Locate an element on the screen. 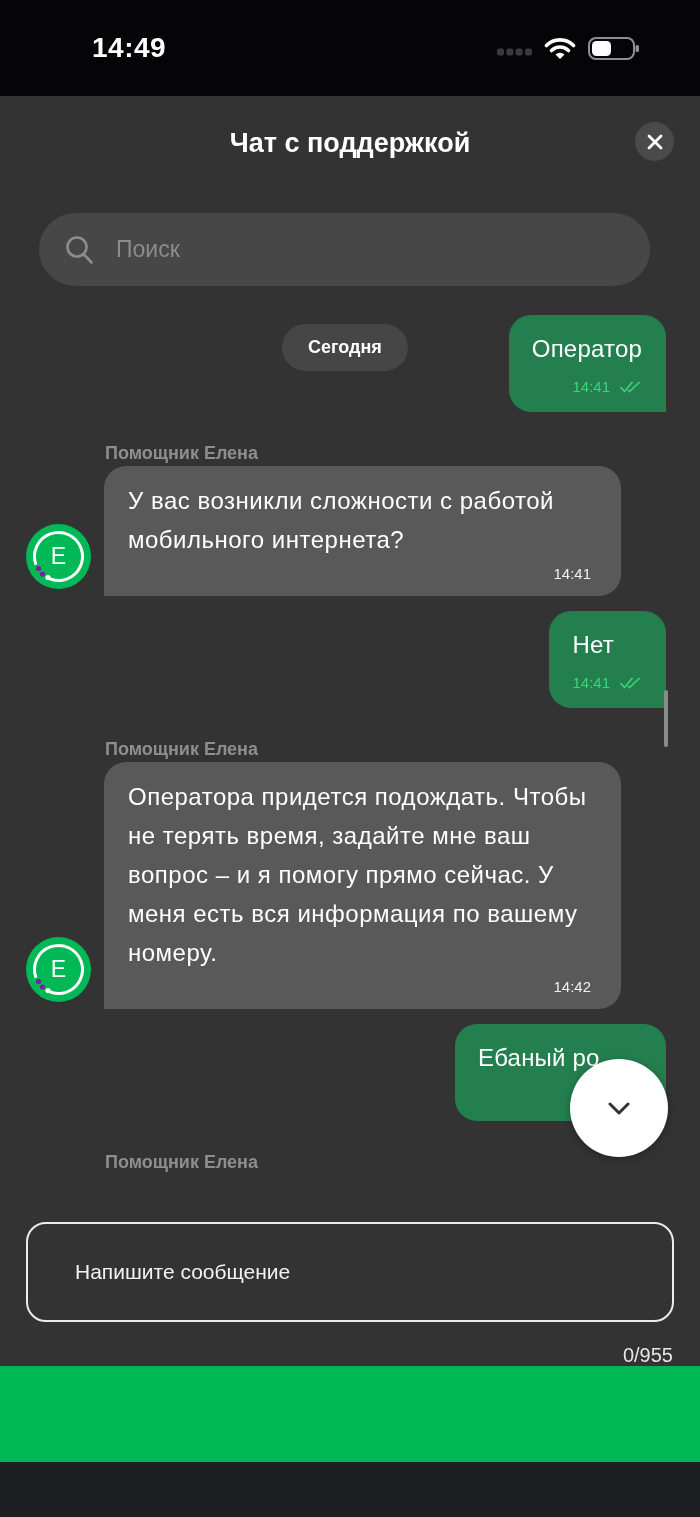 The width and height of the screenshot is (700, 1517). date-label: Сегодня is located at coordinates (345, 347).